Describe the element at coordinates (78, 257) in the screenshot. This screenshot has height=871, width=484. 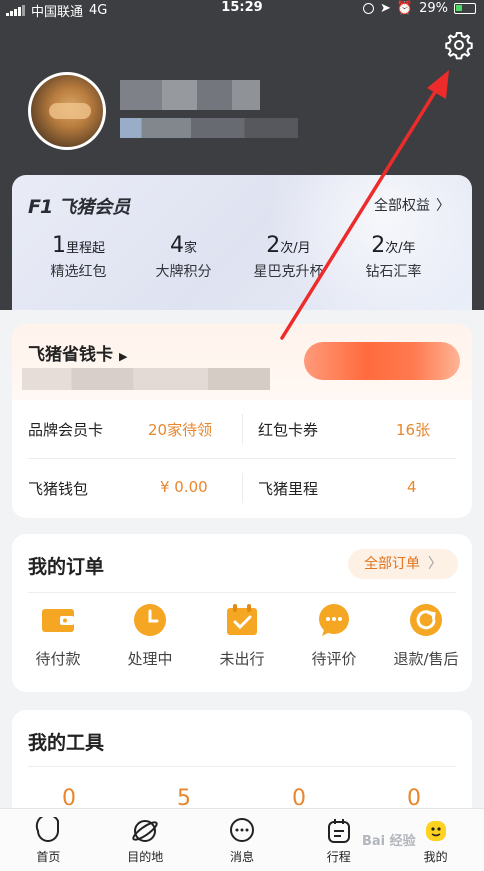
I see `benefit-item: 1里程起 精选红包` at that location.